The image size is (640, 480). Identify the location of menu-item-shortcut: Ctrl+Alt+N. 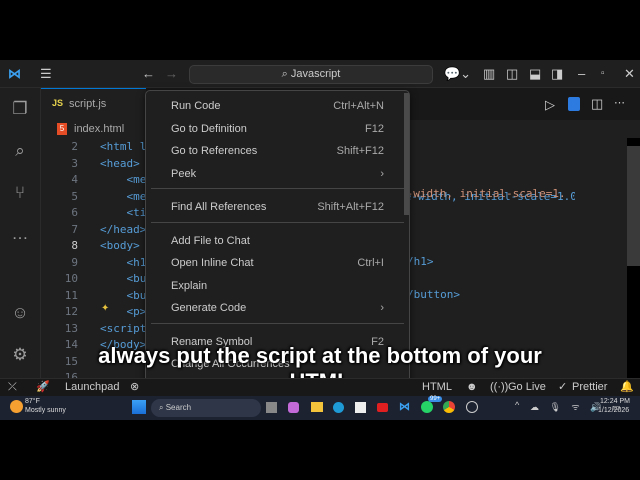
(358, 106).